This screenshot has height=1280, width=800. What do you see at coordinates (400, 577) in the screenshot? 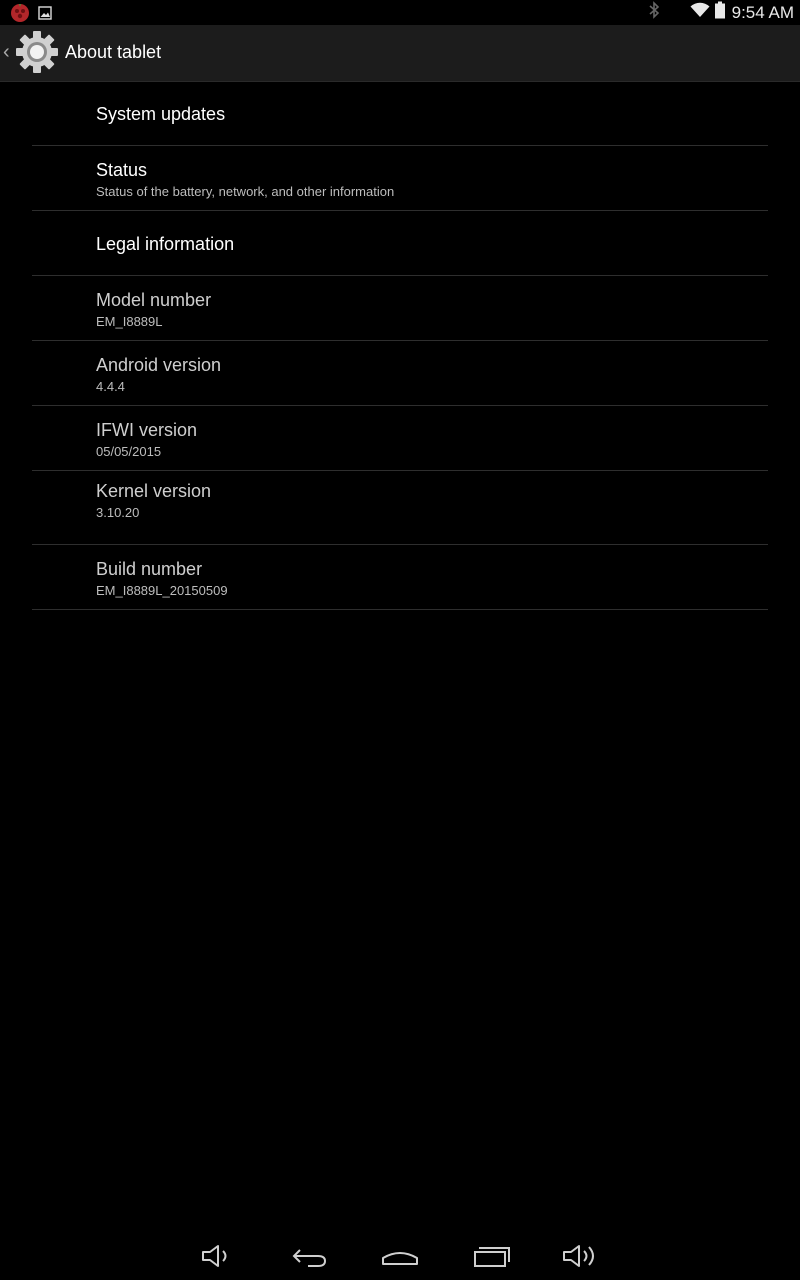
I see `list-item-build-number: Build number EM_I8889L_20150509` at bounding box center [400, 577].